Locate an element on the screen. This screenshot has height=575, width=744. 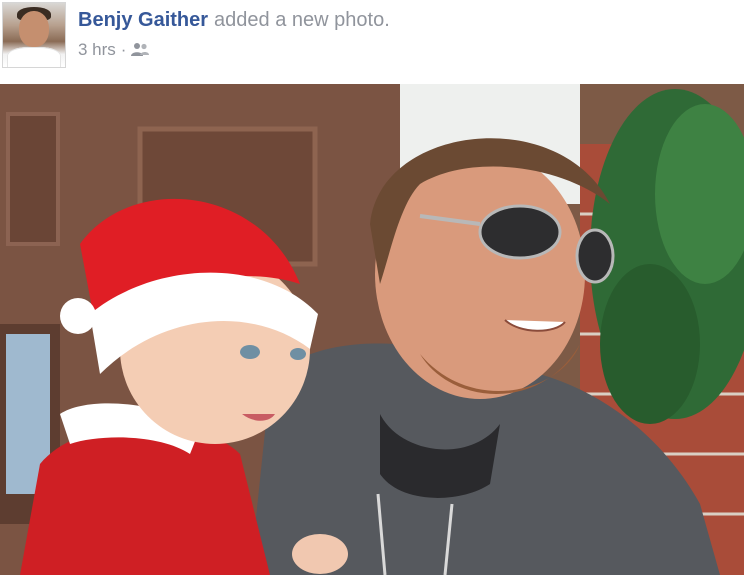
friends-icon is located at coordinates (141, 50).